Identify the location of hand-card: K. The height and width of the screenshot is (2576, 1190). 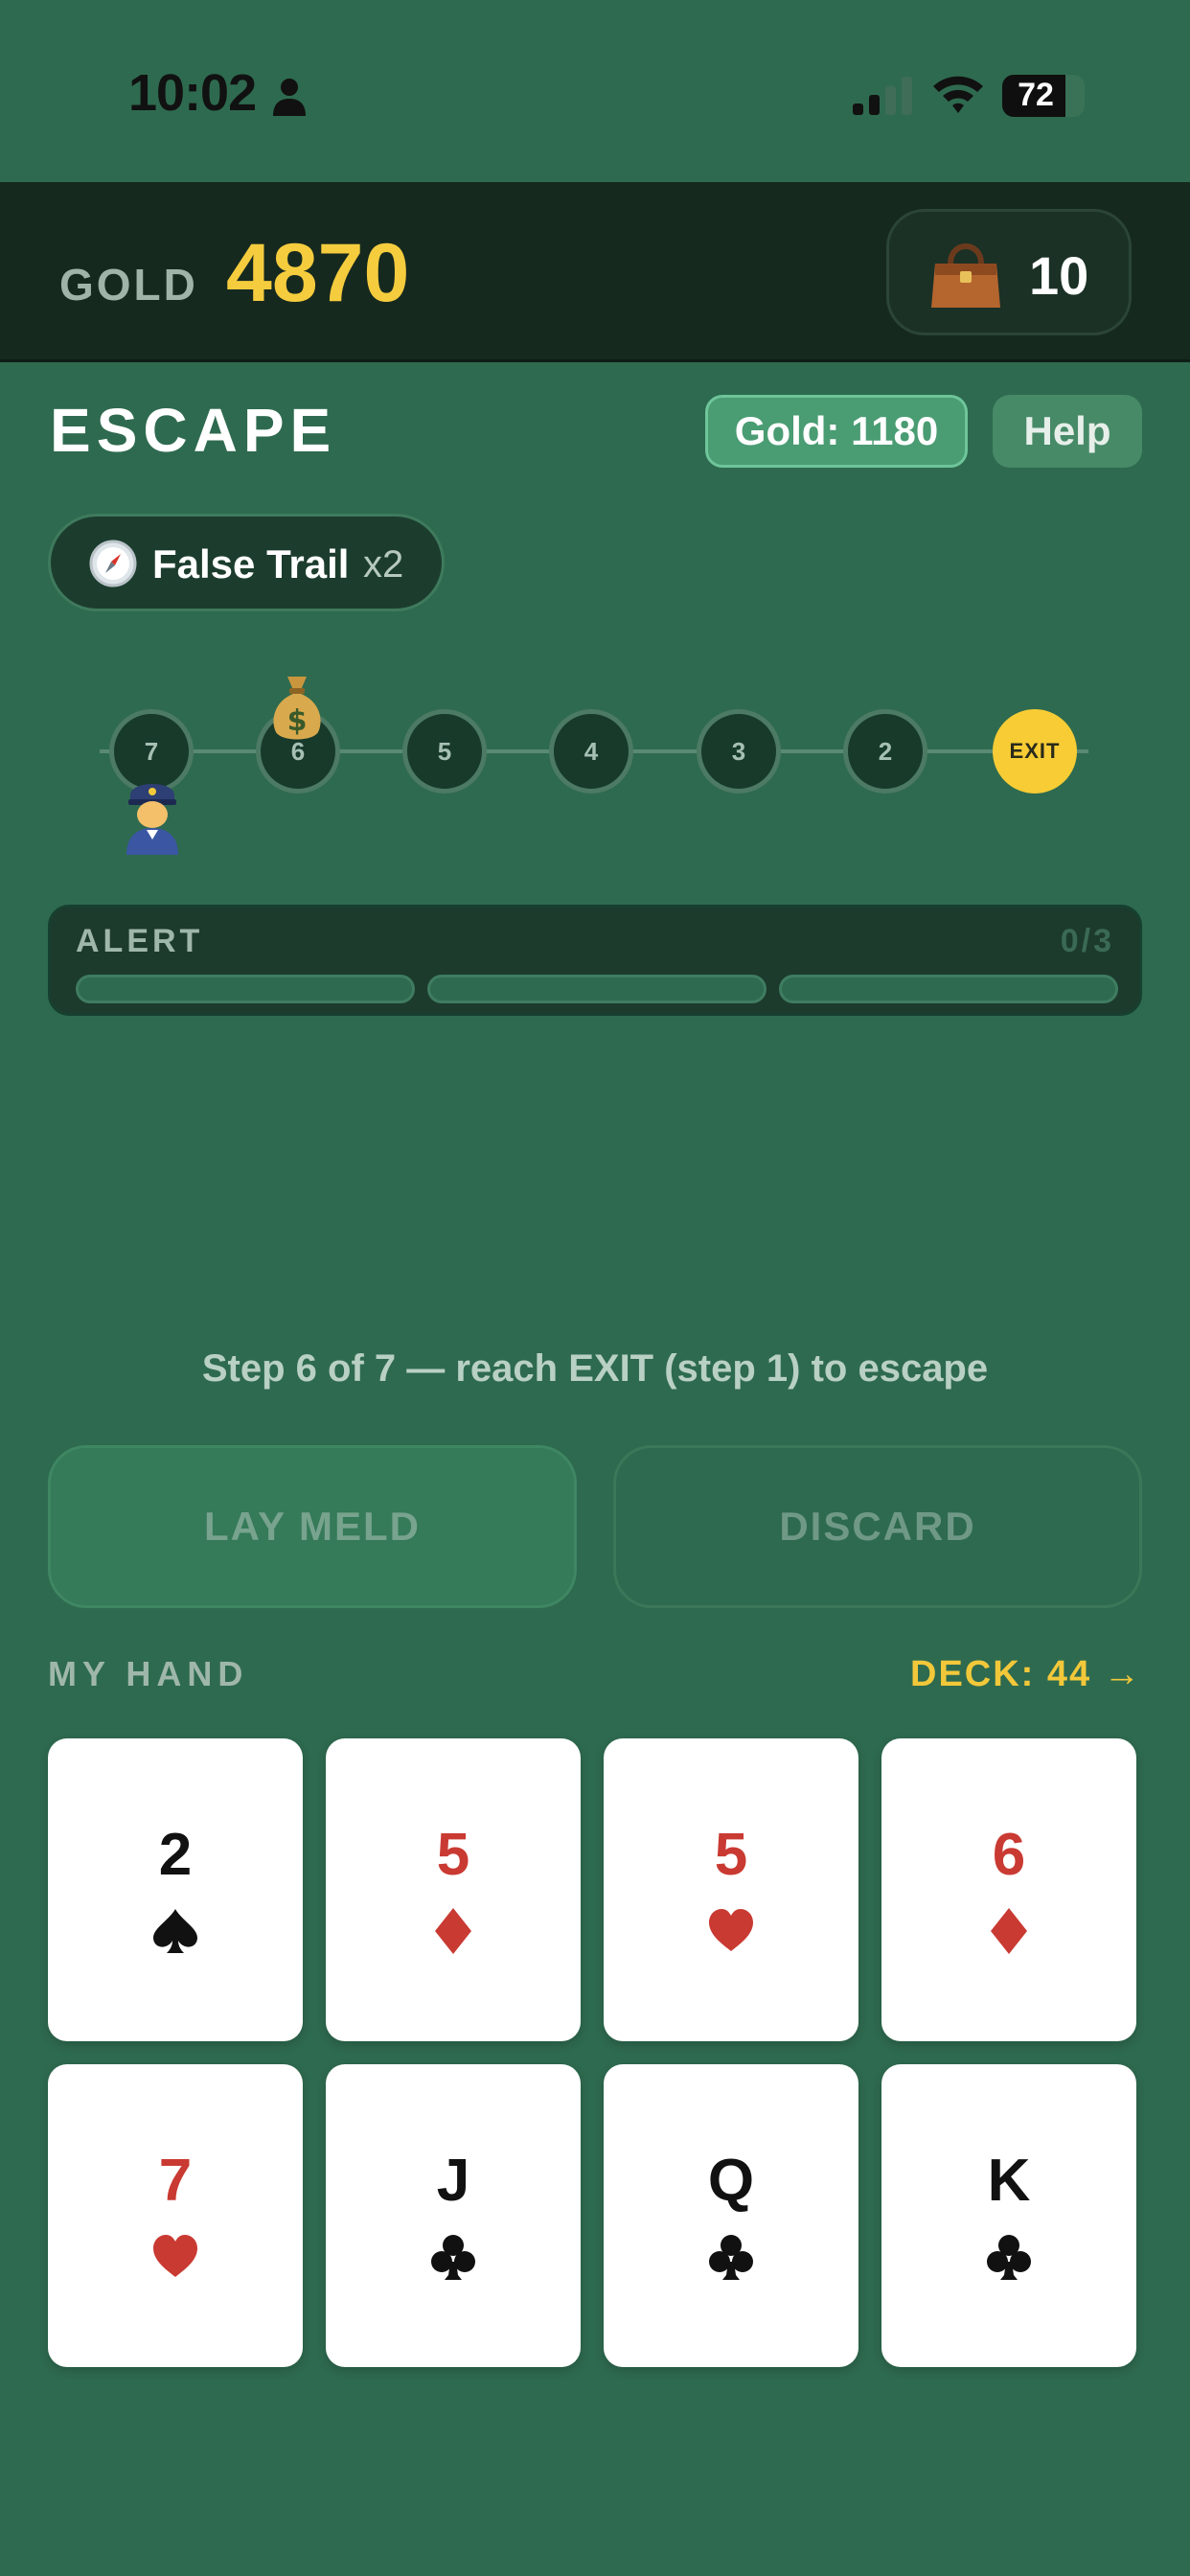
(1009, 2215).